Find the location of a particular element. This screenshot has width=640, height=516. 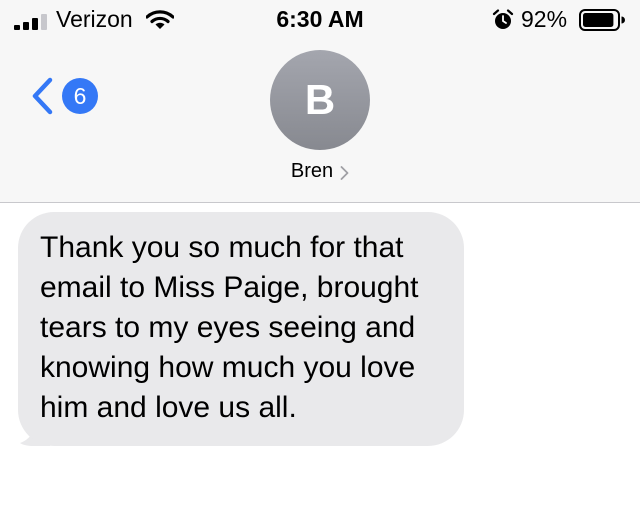

contact-avatar: B is located at coordinates (320, 100).